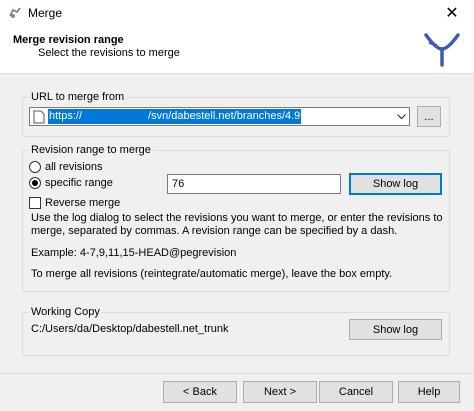  What do you see at coordinates (35, 203) in the screenshot?
I see `reverse-merge-checkbox-box` at bounding box center [35, 203].